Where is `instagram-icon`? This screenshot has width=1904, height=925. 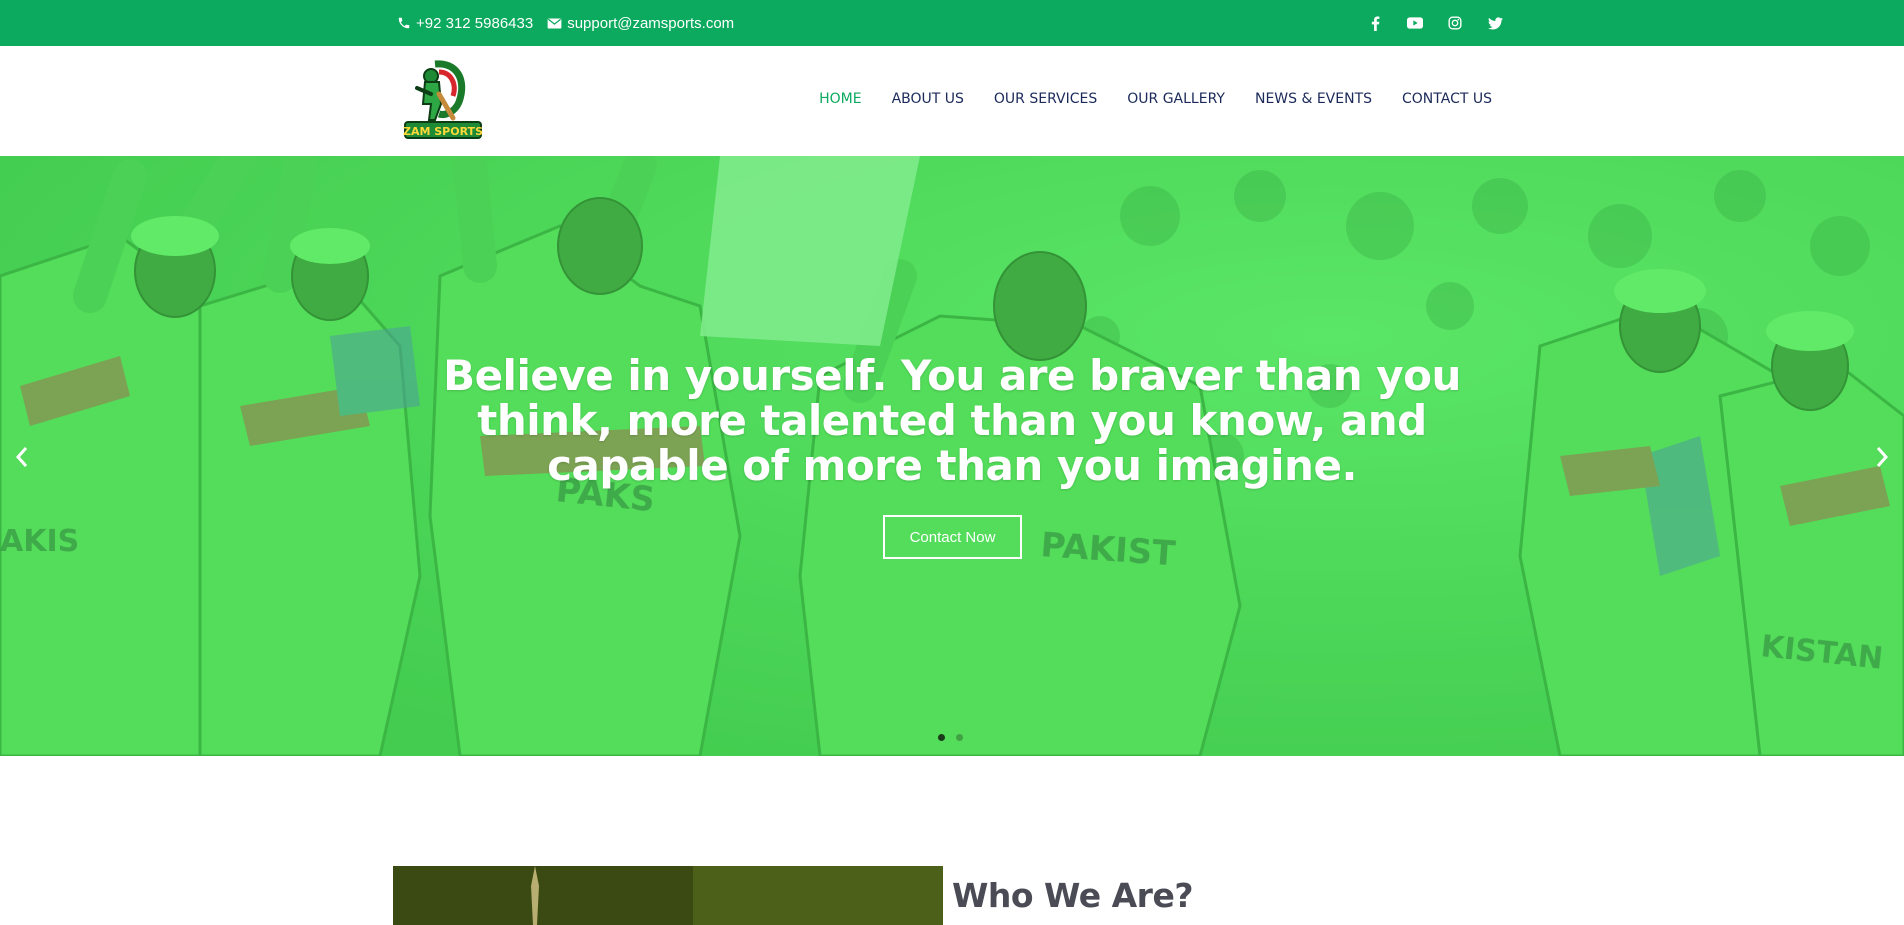
instagram-icon is located at coordinates (1455, 23).